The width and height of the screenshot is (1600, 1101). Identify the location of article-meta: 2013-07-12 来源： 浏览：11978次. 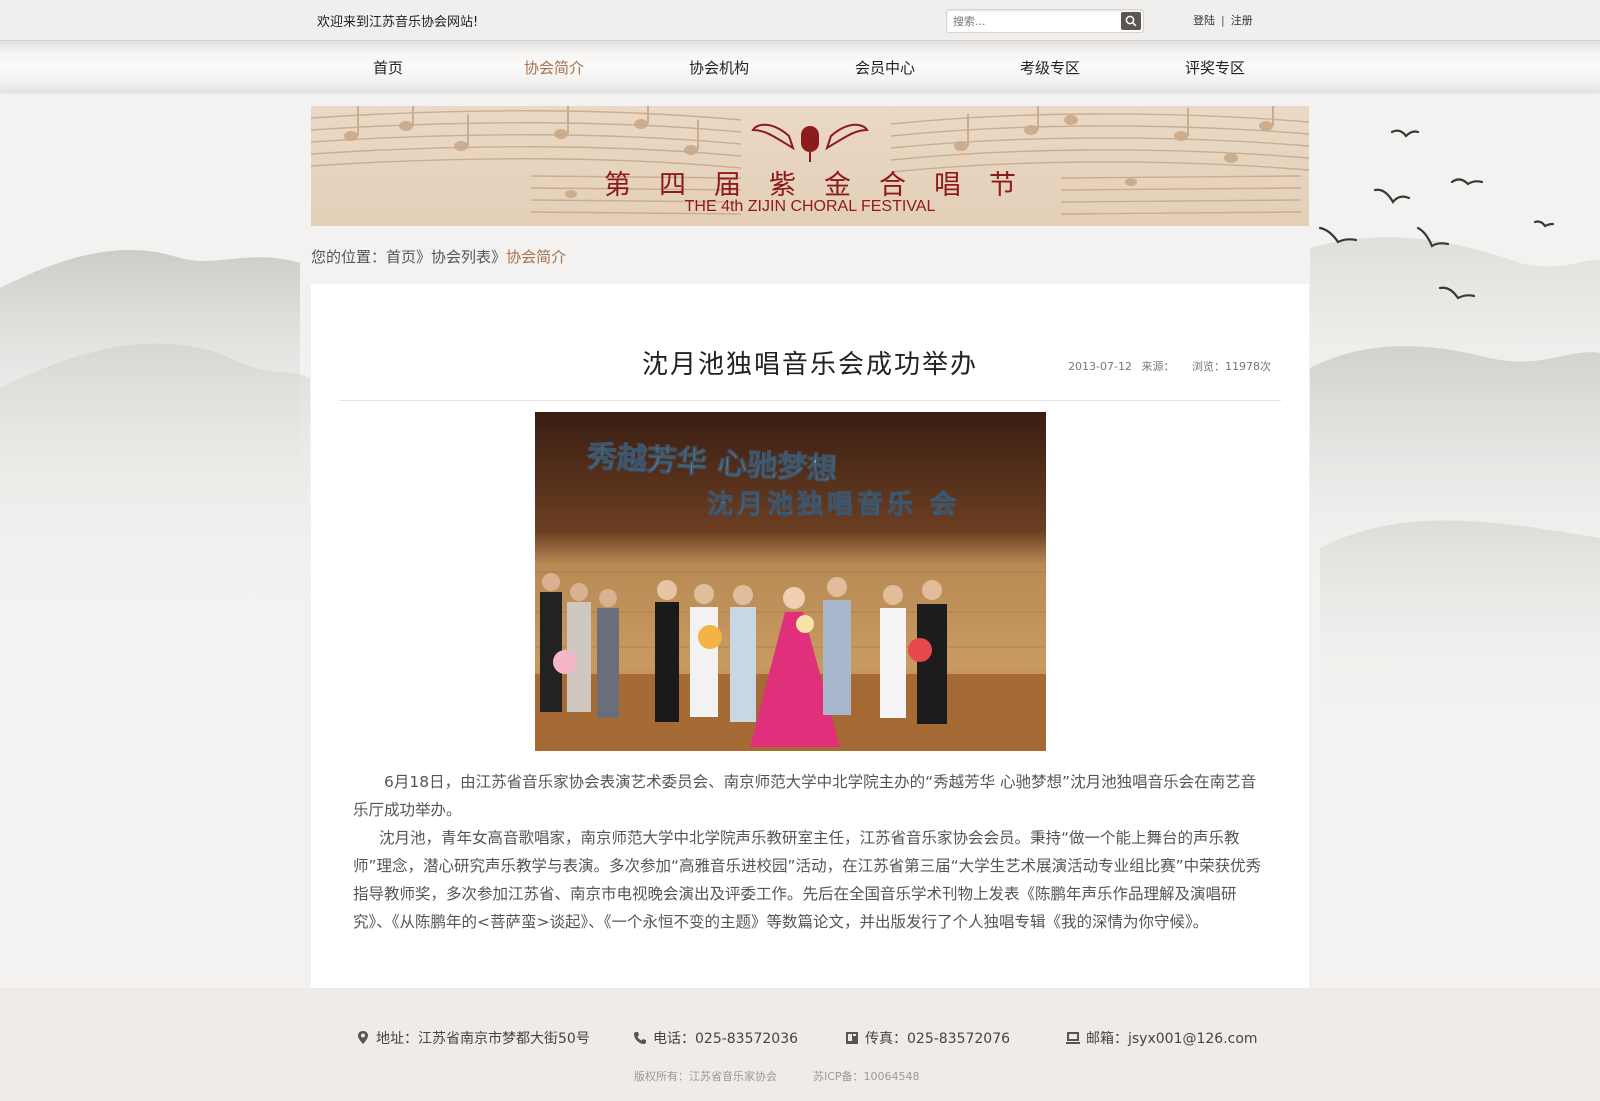
(1166, 366).